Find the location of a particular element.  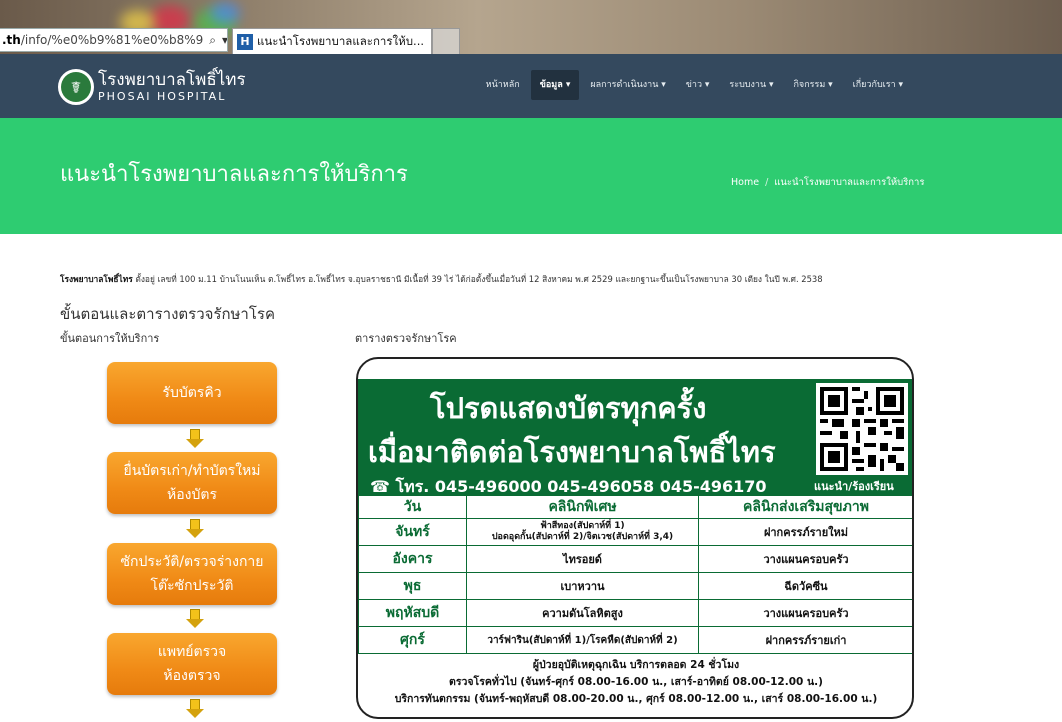

menu-performance: ผลการดำเนินงาน ▾ is located at coordinates (627, 85).